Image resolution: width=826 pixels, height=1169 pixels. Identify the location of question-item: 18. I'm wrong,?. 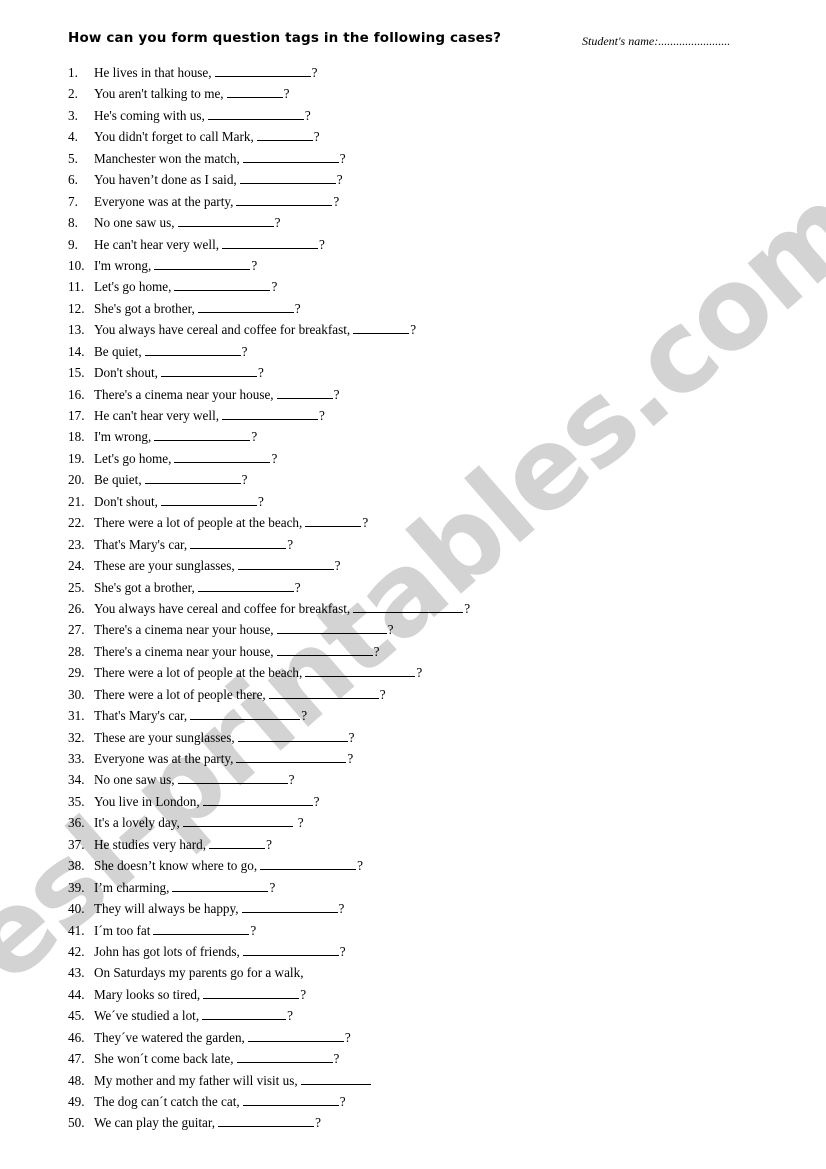
(413, 436).